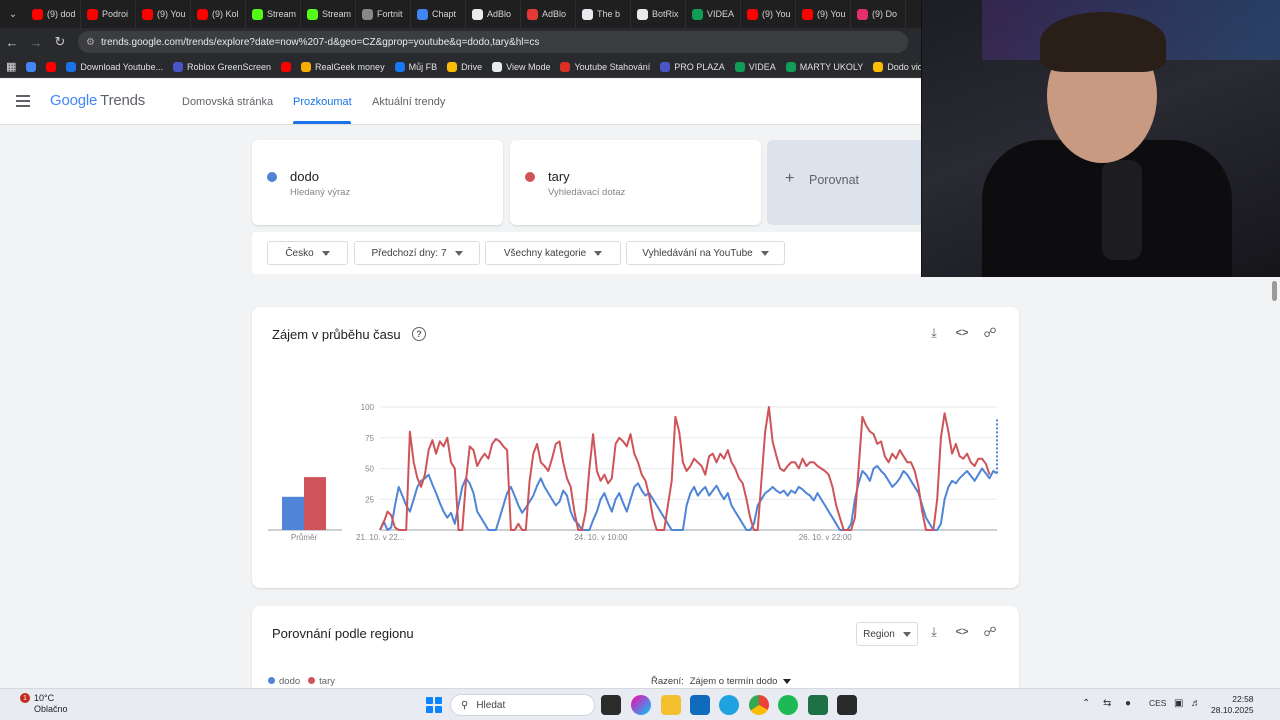 Image resolution: width=1280 pixels, height=720 pixels. What do you see at coordinates (635, 182) in the screenshot?
I see `term-card-tary: tary Vyhledávací dotaz` at bounding box center [635, 182].